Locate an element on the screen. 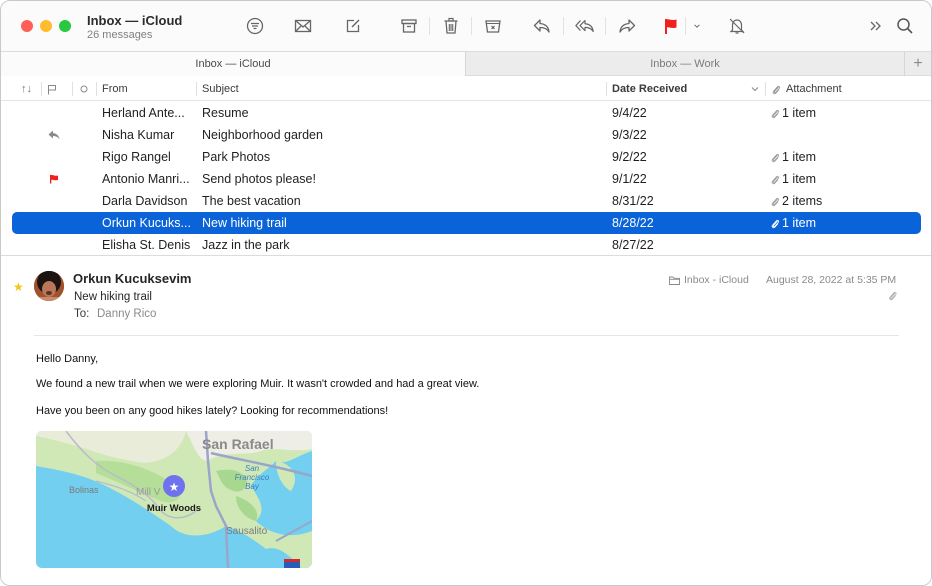 This screenshot has width=932, height=586. map-label-mill-valley: Mill V is located at coordinates (148, 492).